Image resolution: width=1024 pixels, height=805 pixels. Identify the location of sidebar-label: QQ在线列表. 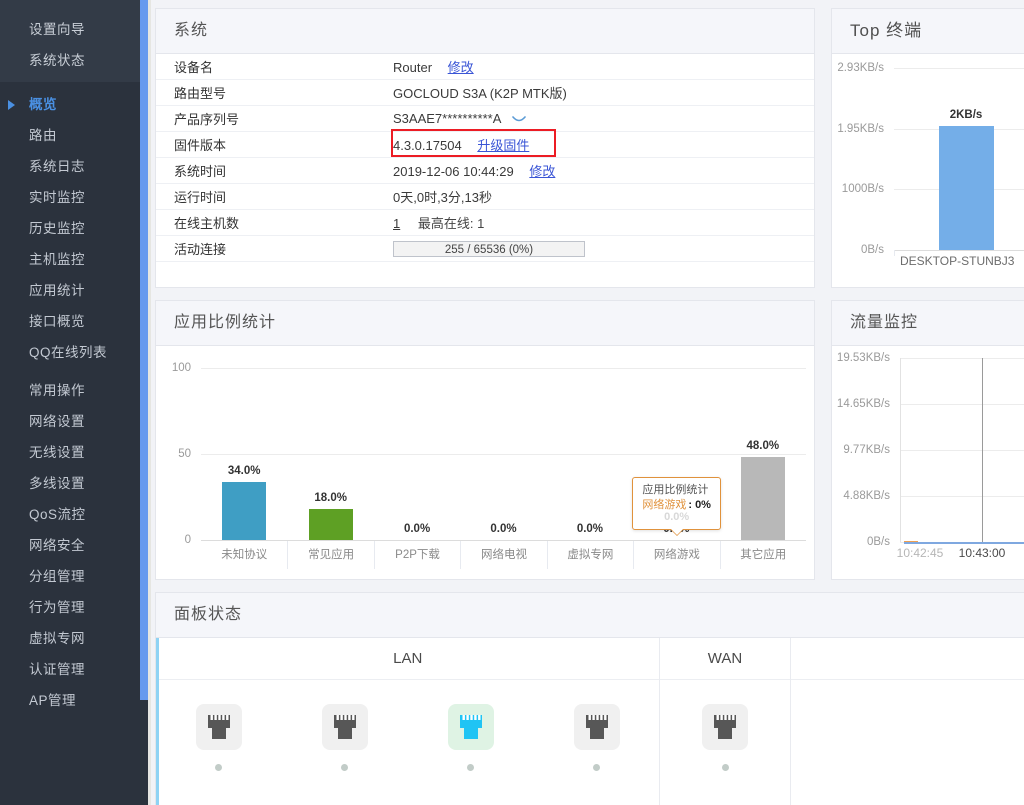
(68, 352).